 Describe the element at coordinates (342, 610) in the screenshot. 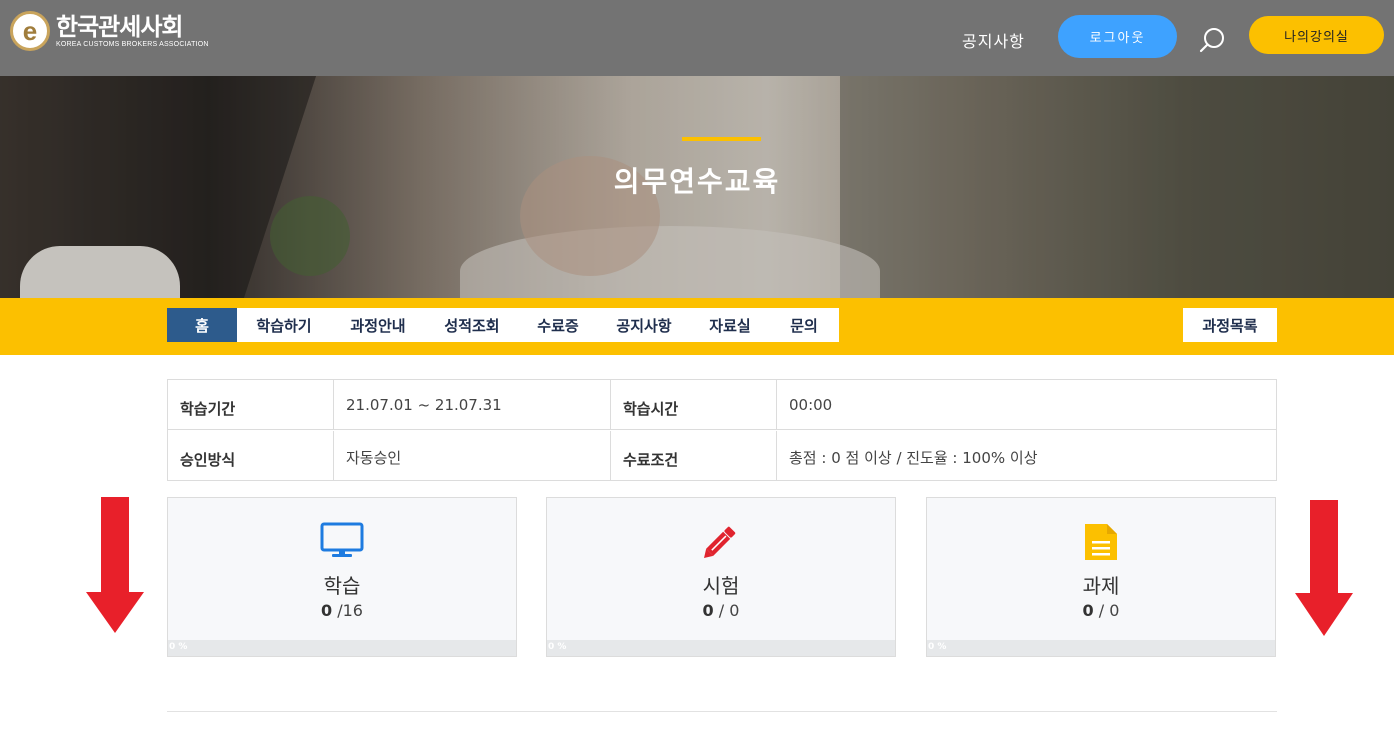

I see `card-count: 0 /16` at that location.